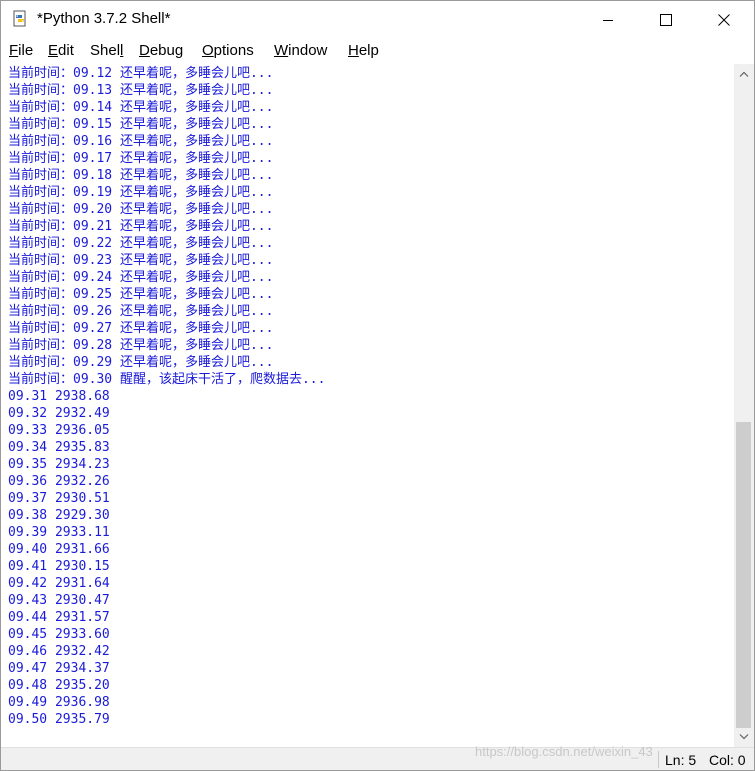 The width and height of the screenshot is (755, 771). What do you see at coordinates (166, 50) in the screenshot?
I see `menu-debug-label: ebug` at bounding box center [166, 50].